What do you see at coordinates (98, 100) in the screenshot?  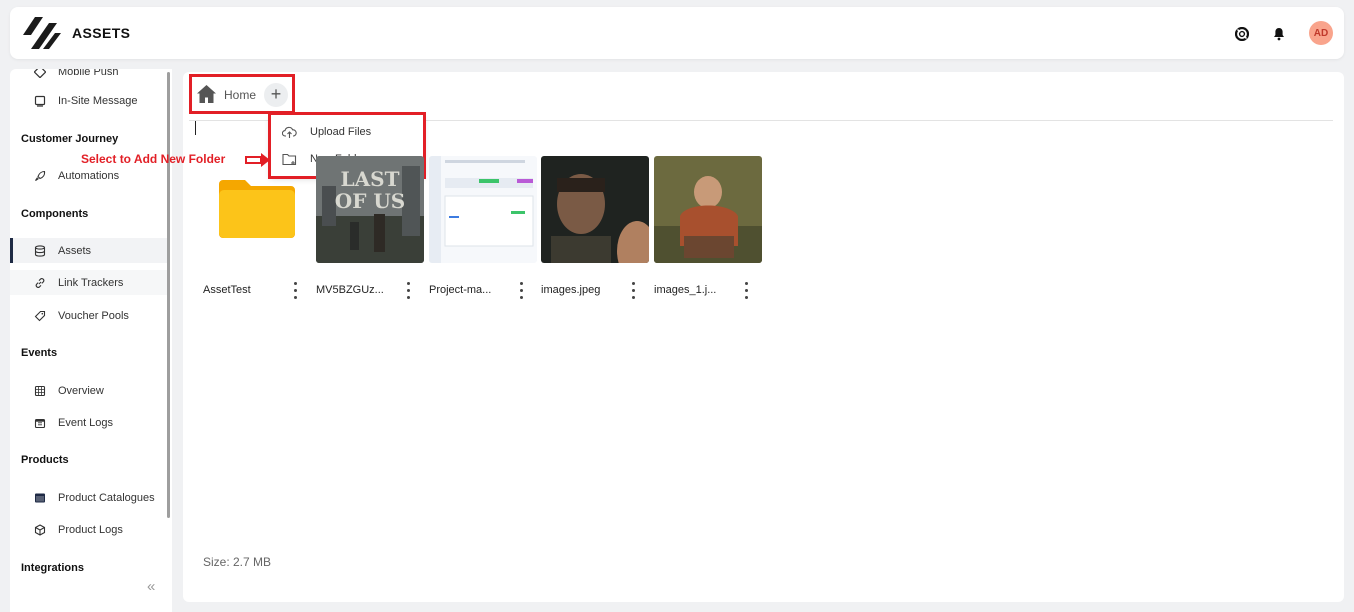 I see `sidebar-item-label: In-Site Message` at bounding box center [98, 100].